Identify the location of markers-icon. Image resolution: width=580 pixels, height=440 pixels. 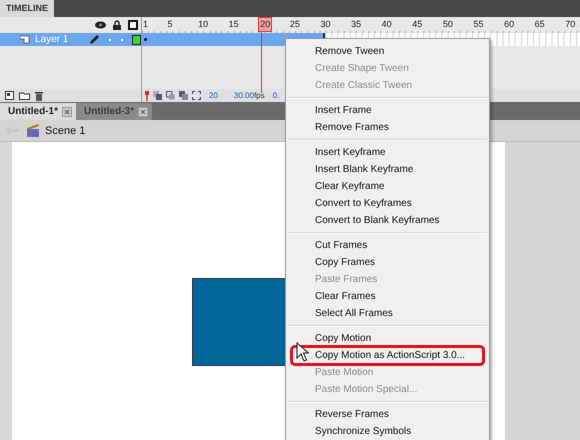
(196, 95).